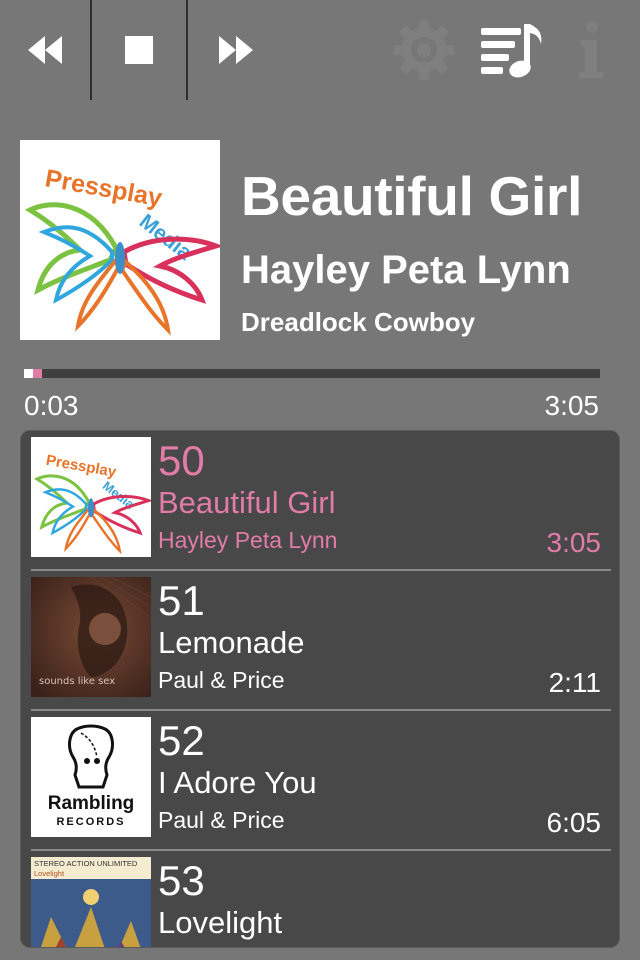 The width and height of the screenshot is (640, 960). I want to click on progress-handle, so click(37, 373).